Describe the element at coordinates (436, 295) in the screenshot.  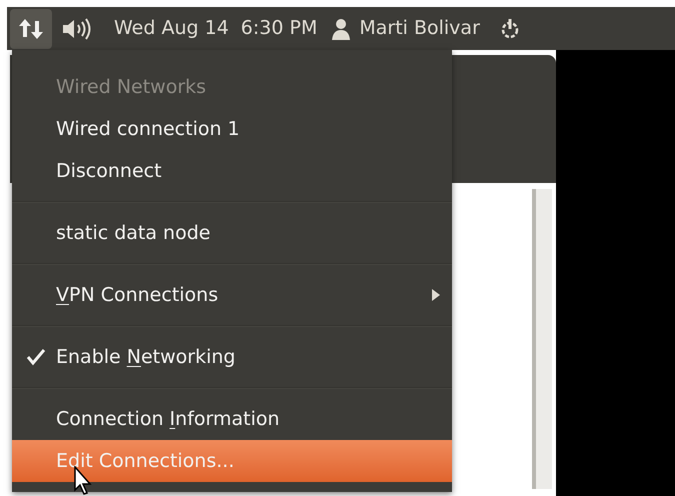
I see `submenu-arrow-icon` at that location.